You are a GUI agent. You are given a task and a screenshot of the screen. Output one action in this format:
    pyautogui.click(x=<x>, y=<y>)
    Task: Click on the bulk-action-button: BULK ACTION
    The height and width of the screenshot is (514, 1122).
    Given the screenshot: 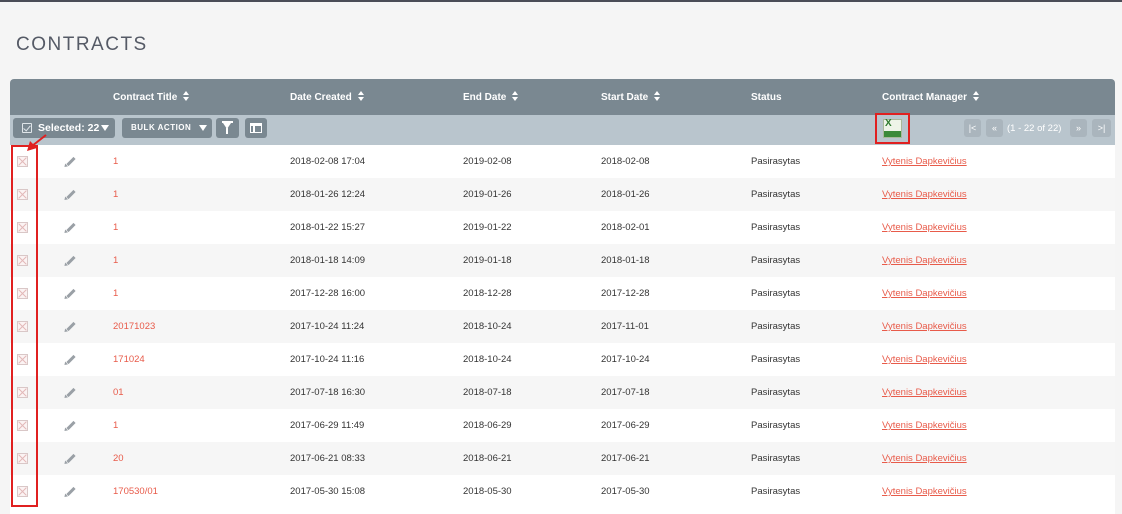 What is the action you would take?
    pyautogui.click(x=167, y=128)
    